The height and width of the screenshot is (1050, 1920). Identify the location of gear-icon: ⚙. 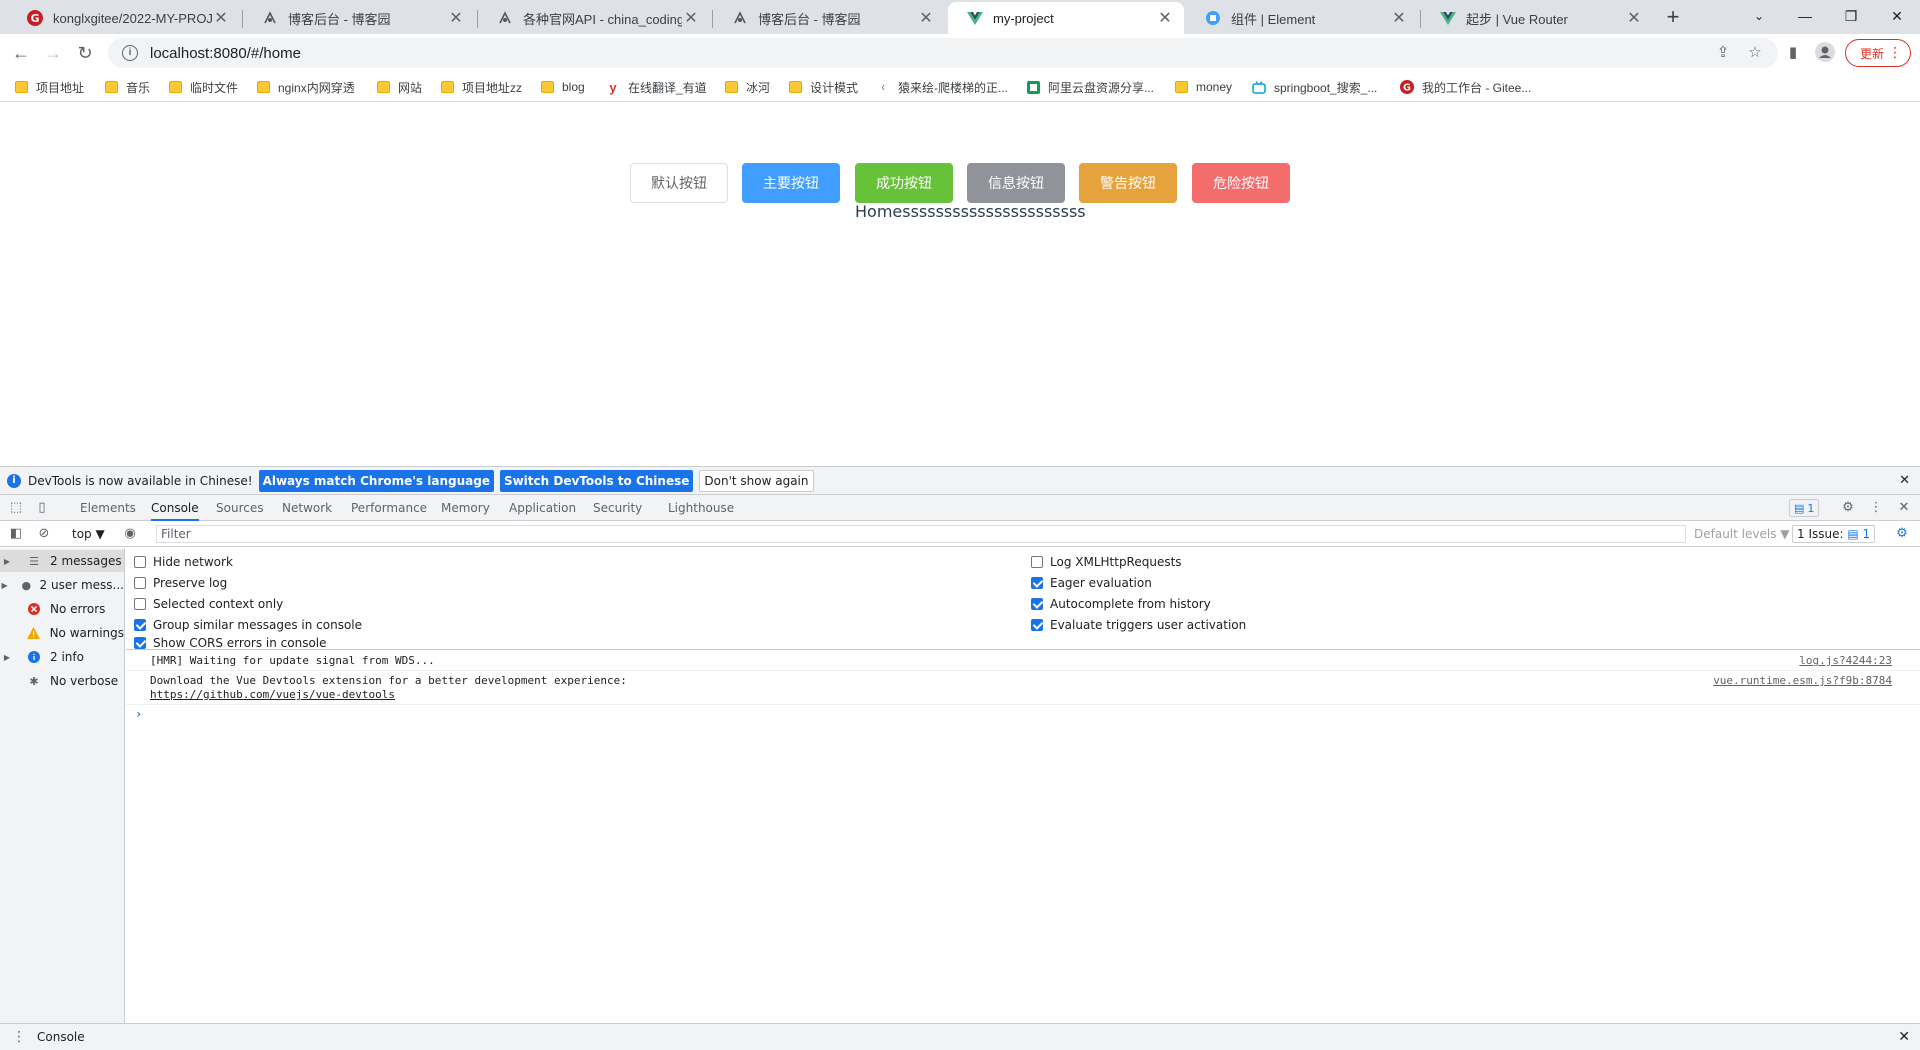
(1848, 508).